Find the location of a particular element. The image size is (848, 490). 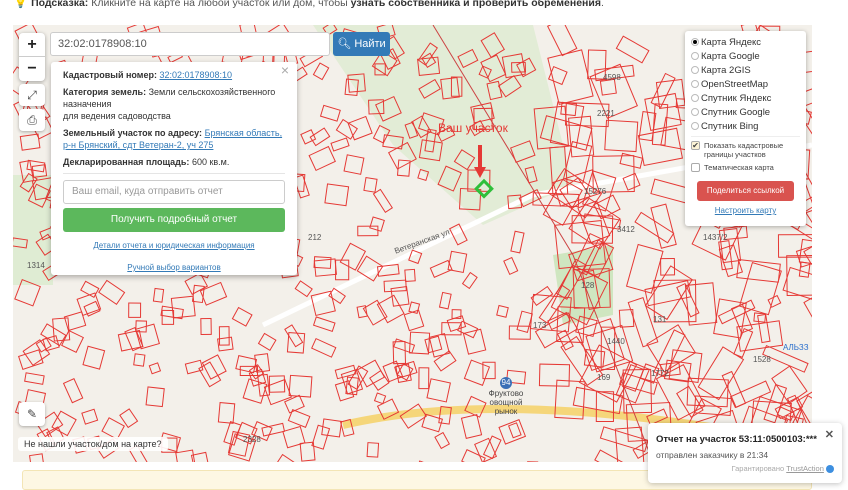

get-report-button: Получить подробный отчет is located at coordinates (174, 220).